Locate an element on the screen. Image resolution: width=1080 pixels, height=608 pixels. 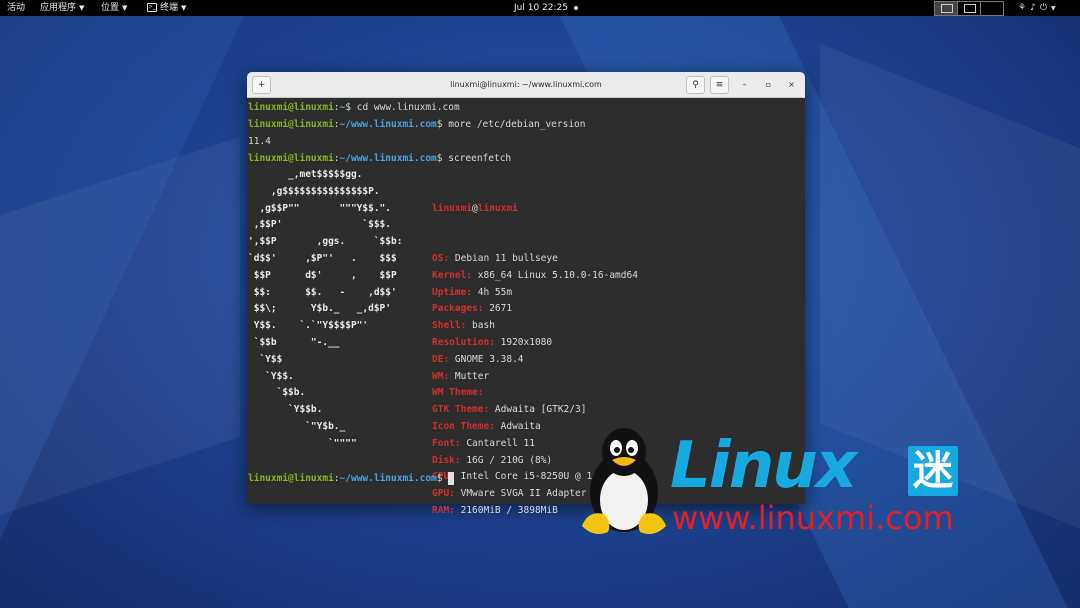
minimize-button: – is located at coordinates (744, 84).